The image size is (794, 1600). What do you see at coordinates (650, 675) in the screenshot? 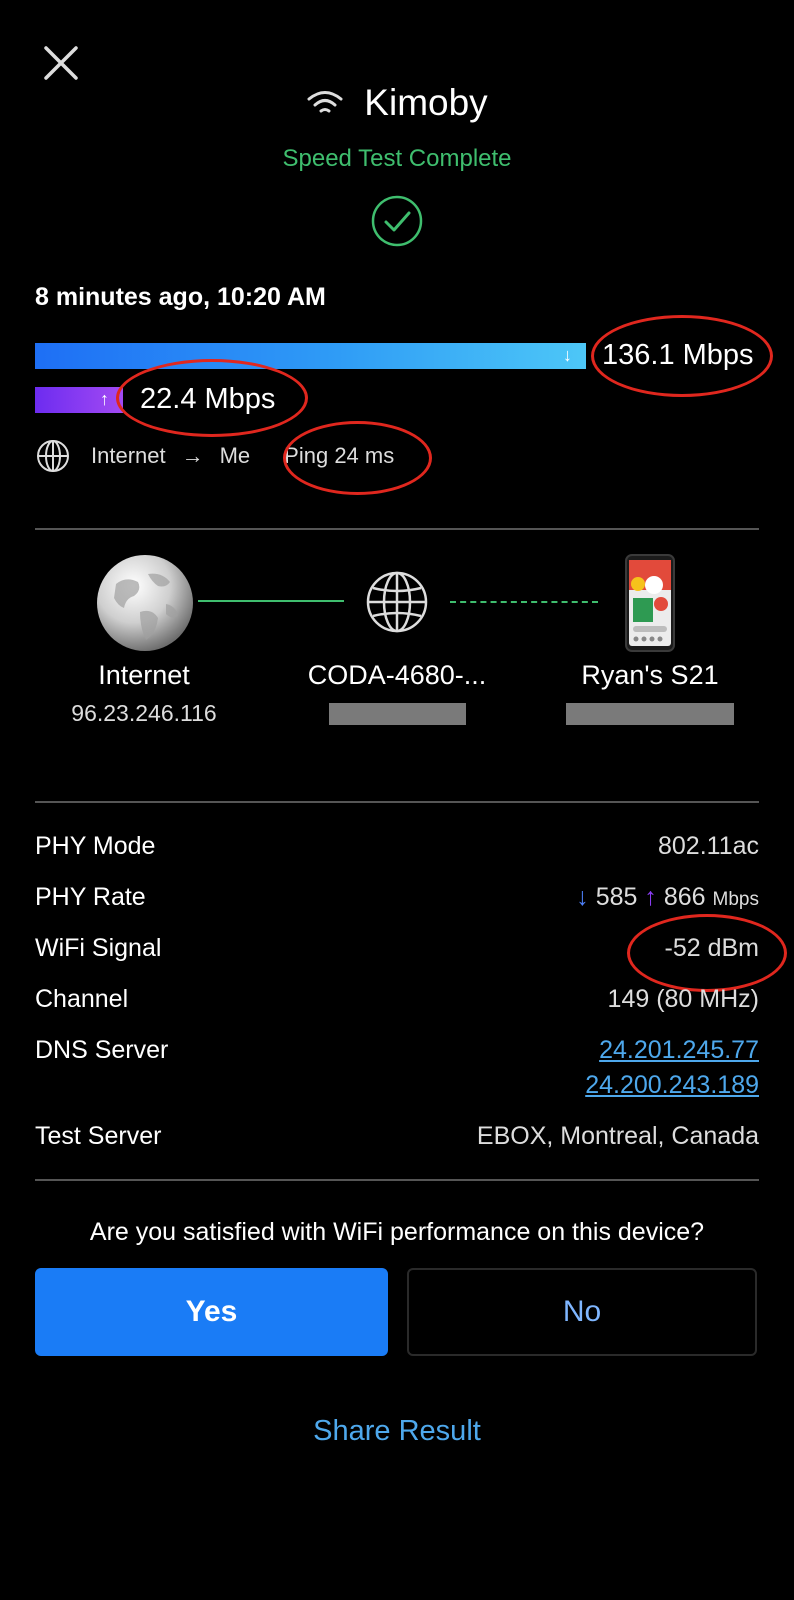
I see `device-node-label: Ryan's S21` at bounding box center [650, 675].